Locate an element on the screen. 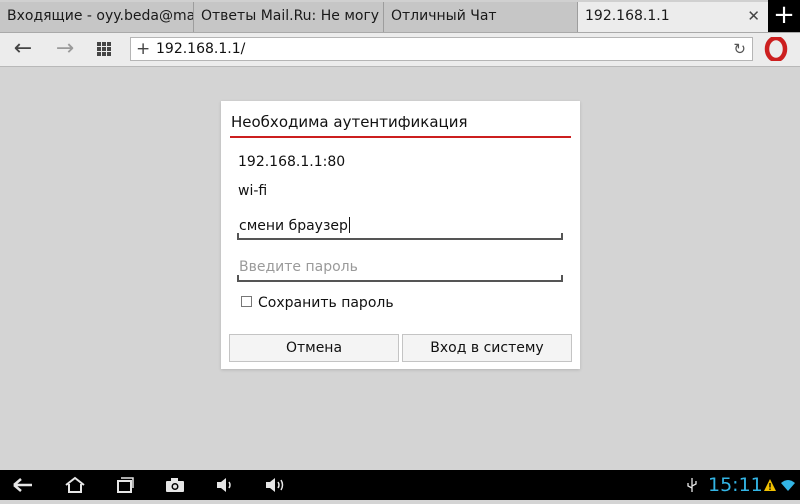  tab-answers: Ответы Mail.Ru: Не могу за is located at coordinates (289, 17).